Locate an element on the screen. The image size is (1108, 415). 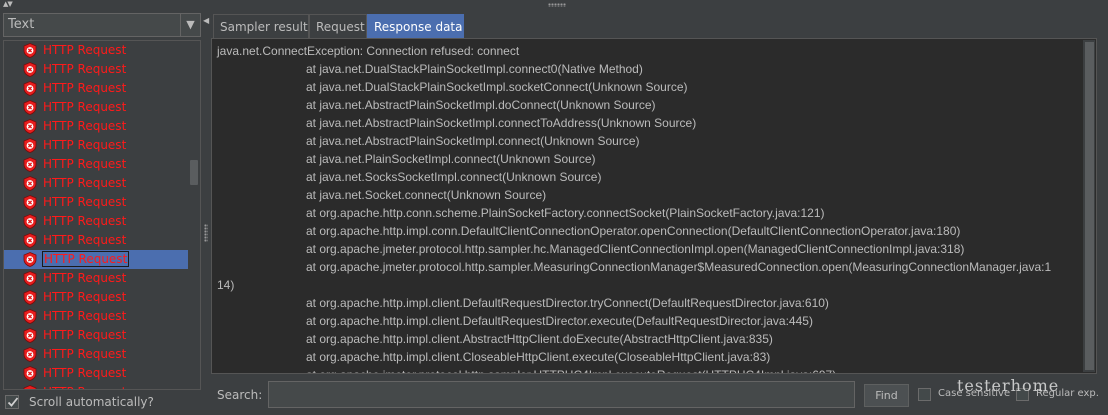
chevron-down-icon: ▼ is located at coordinates (190, 25).